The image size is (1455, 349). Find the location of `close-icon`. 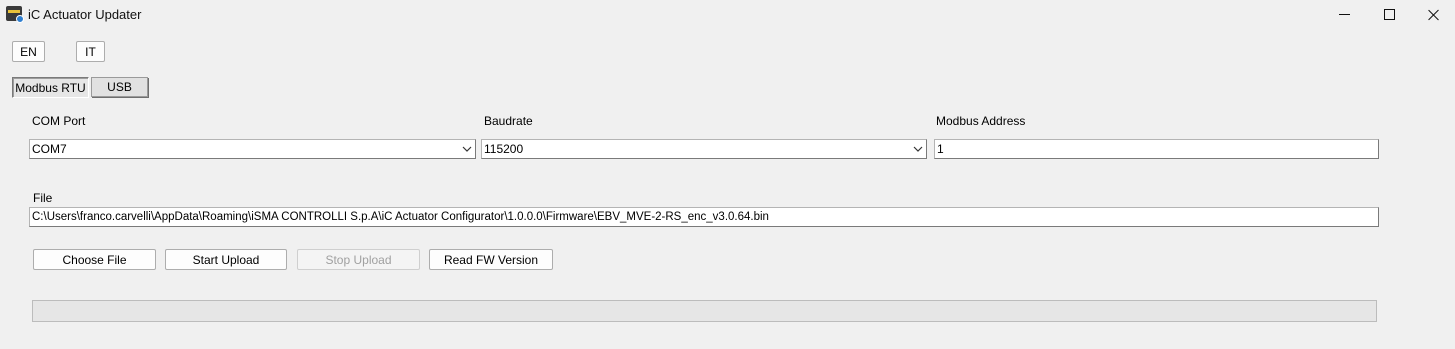

close-icon is located at coordinates (1434, 15).